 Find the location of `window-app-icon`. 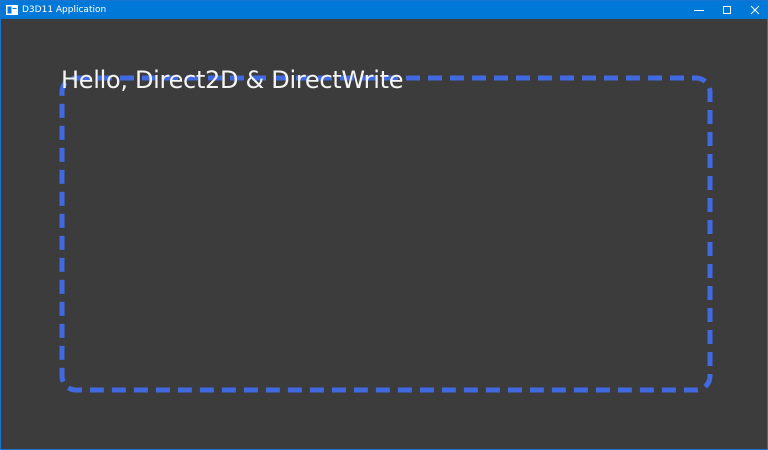

window-app-icon is located at coordinates (12, 10).